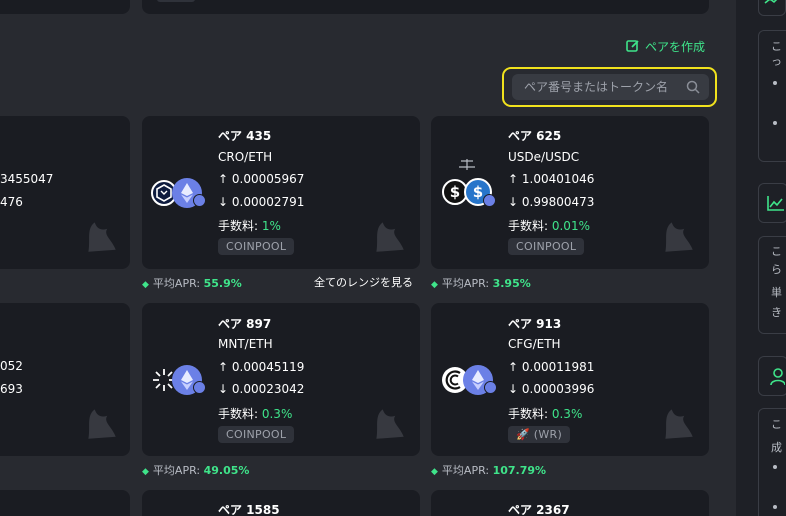 The width and height of the screenshot is (786, 516). What do you see at coordinates (675, 46) in the screenshot?
I see `create-pair-label: ペアを作成` at bounding box center [675, 46].